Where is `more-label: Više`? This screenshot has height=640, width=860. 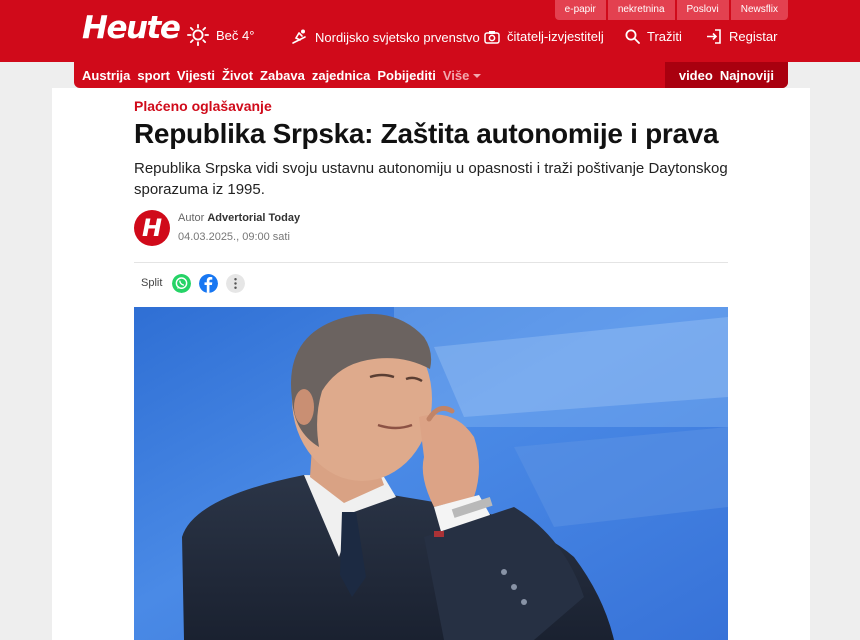
more-label: Više is located at coordinates (456, 75).